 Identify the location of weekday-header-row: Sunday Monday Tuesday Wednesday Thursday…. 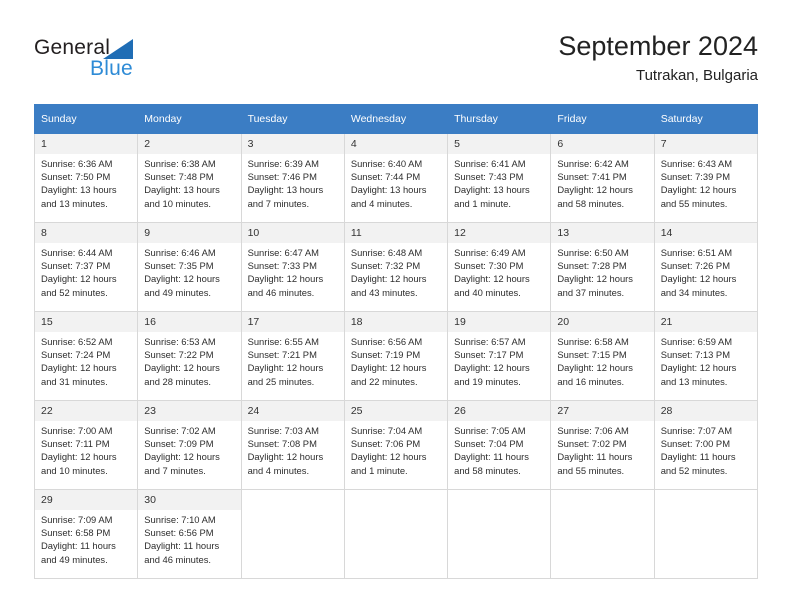
(396, 119).